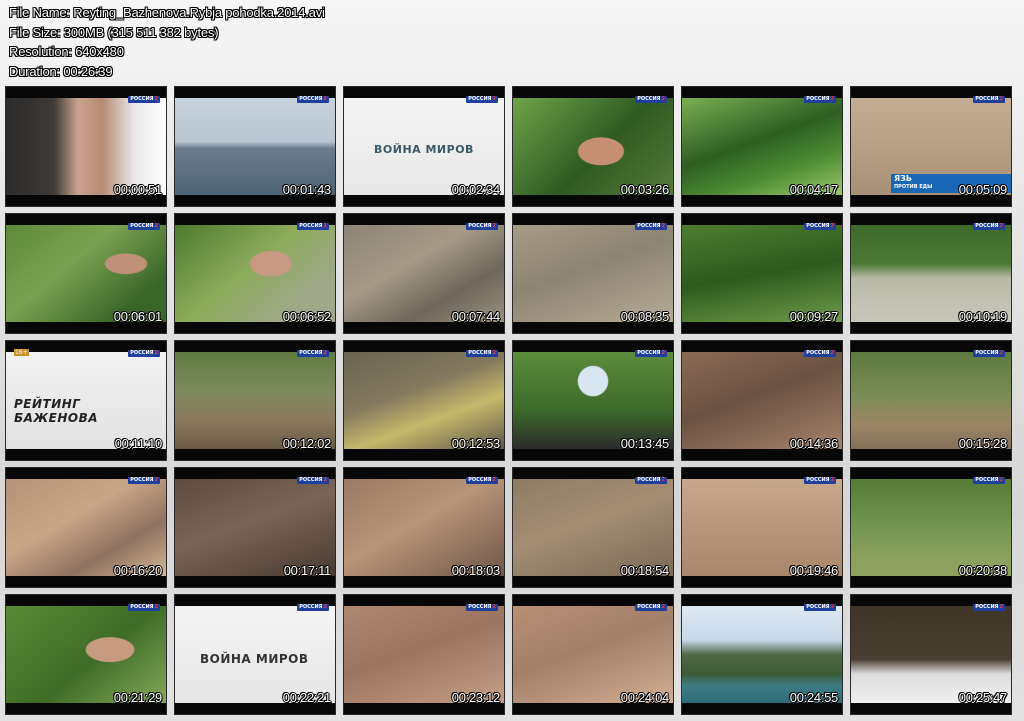 The image size is (1024, 721). Describe the element at coordinates (255, 654) in the screenshot. I see `thumbnail-26: ВОЙНА МИРОВ РОССИЯ2 00:22:21` at that location.